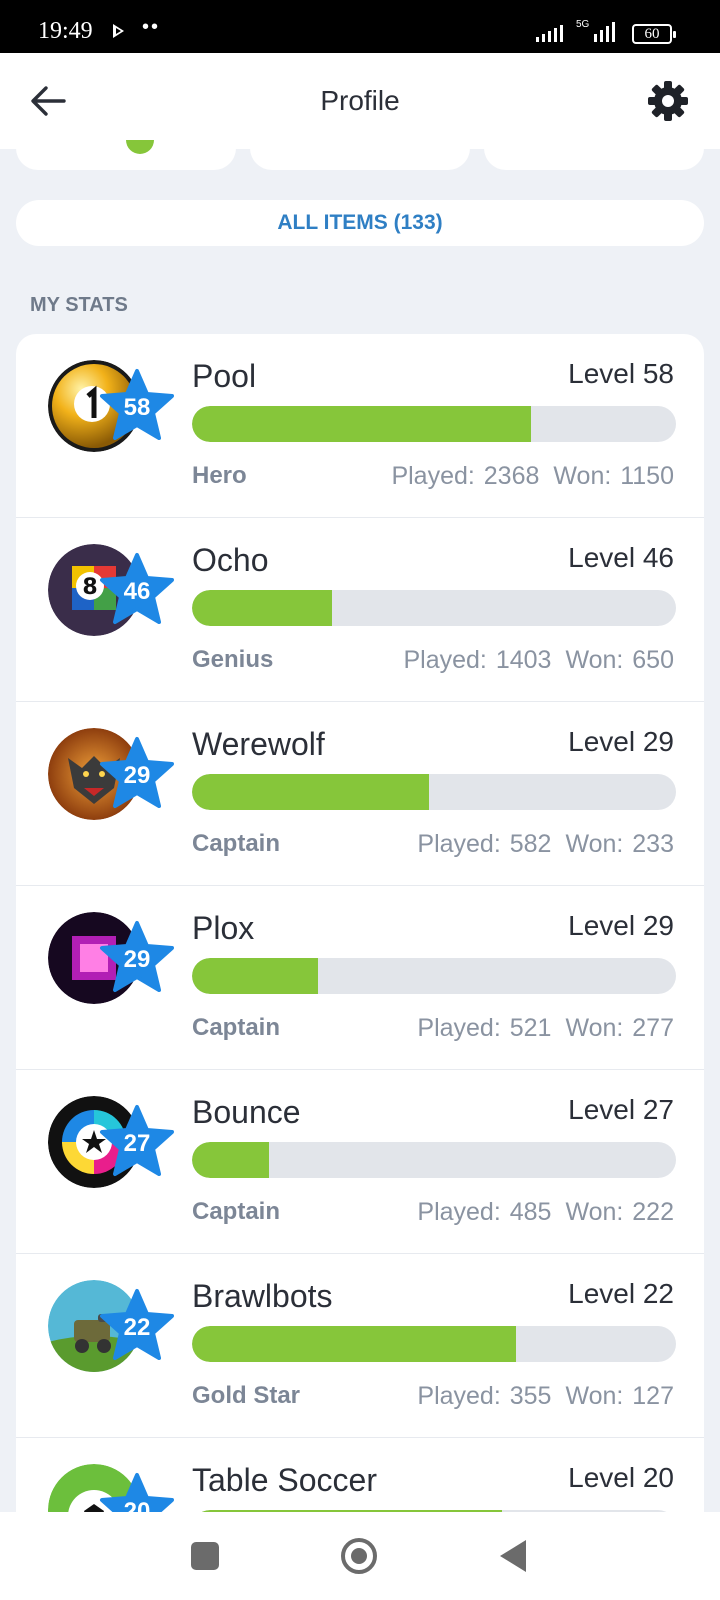 The height and width of the screenshot is (1600, 720). What do you see at coordinates (604, 32) in the screenshot?
I see `signal-5g-icon` at bounding box center [604, 32].